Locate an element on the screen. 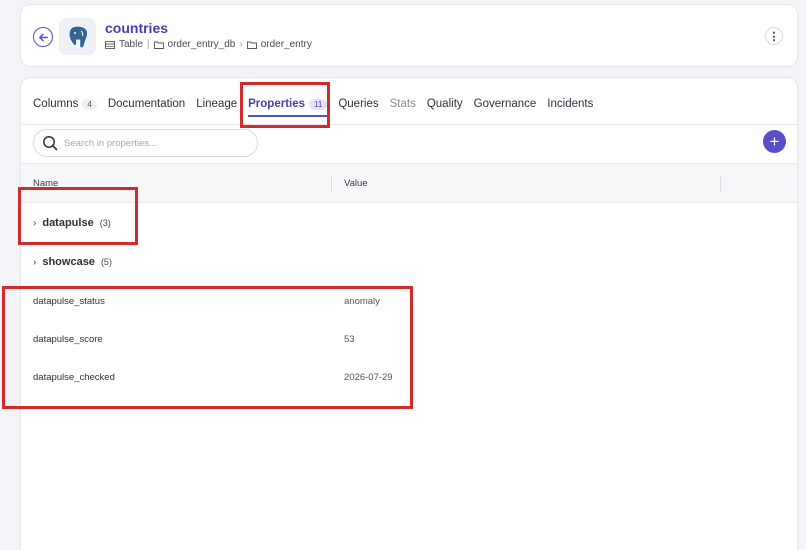 Image resolution: width=806 pixels, height=550 pixels. tab-governance: Governance is located at coordinates (505, 104).